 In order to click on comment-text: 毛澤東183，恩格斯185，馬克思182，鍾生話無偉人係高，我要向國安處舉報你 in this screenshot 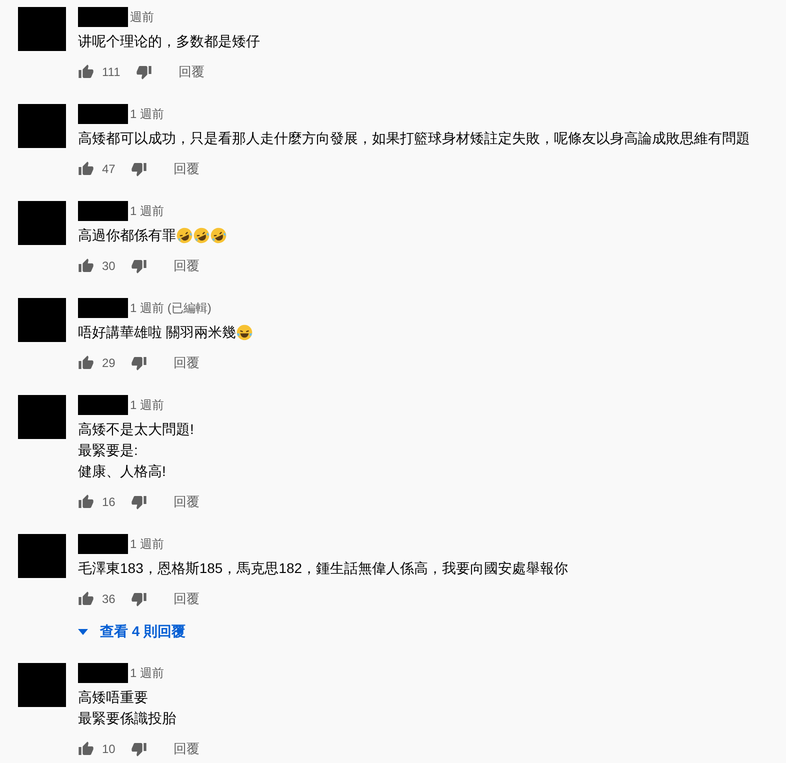, I will do `click(323, 568)`.